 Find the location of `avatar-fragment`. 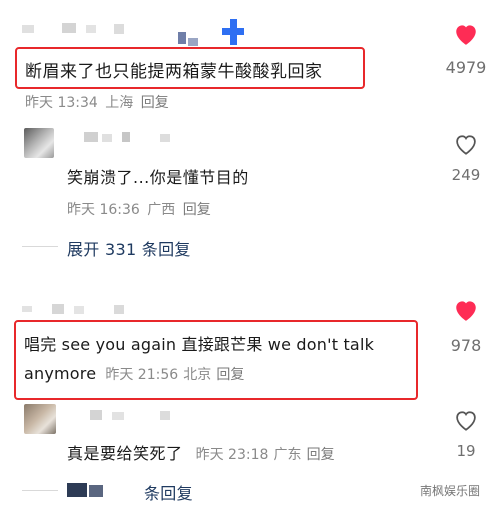

avatar-fragment is located at coordinates (189, 34).